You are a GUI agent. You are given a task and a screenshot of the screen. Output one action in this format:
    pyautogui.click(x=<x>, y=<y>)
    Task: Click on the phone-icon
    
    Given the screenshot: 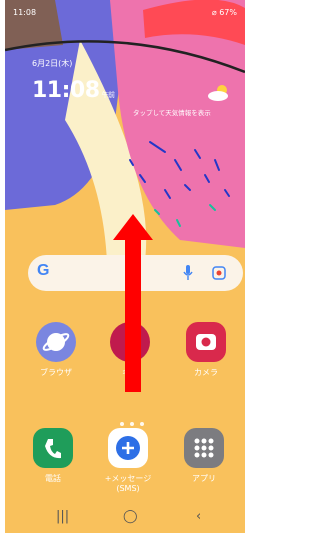 What is the action you would take?
    pyautogui.click(x=53, y=448)
    